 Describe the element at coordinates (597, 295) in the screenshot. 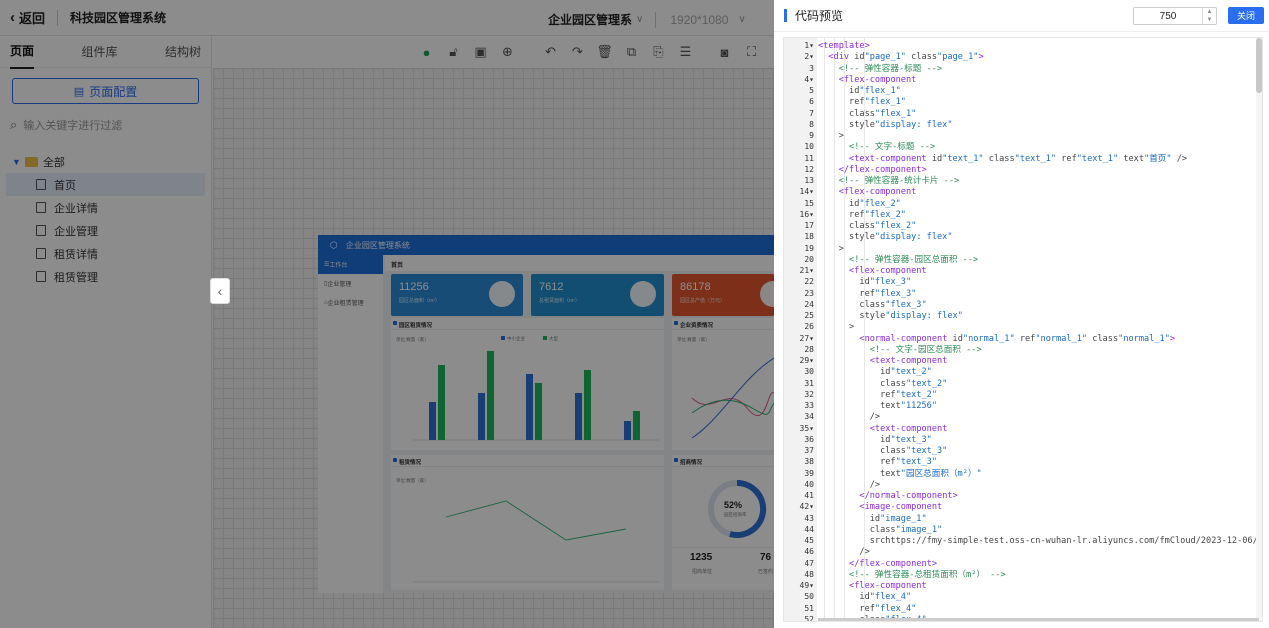

I see `stat-card: 7612 总租赁面积（m²）` at that location.